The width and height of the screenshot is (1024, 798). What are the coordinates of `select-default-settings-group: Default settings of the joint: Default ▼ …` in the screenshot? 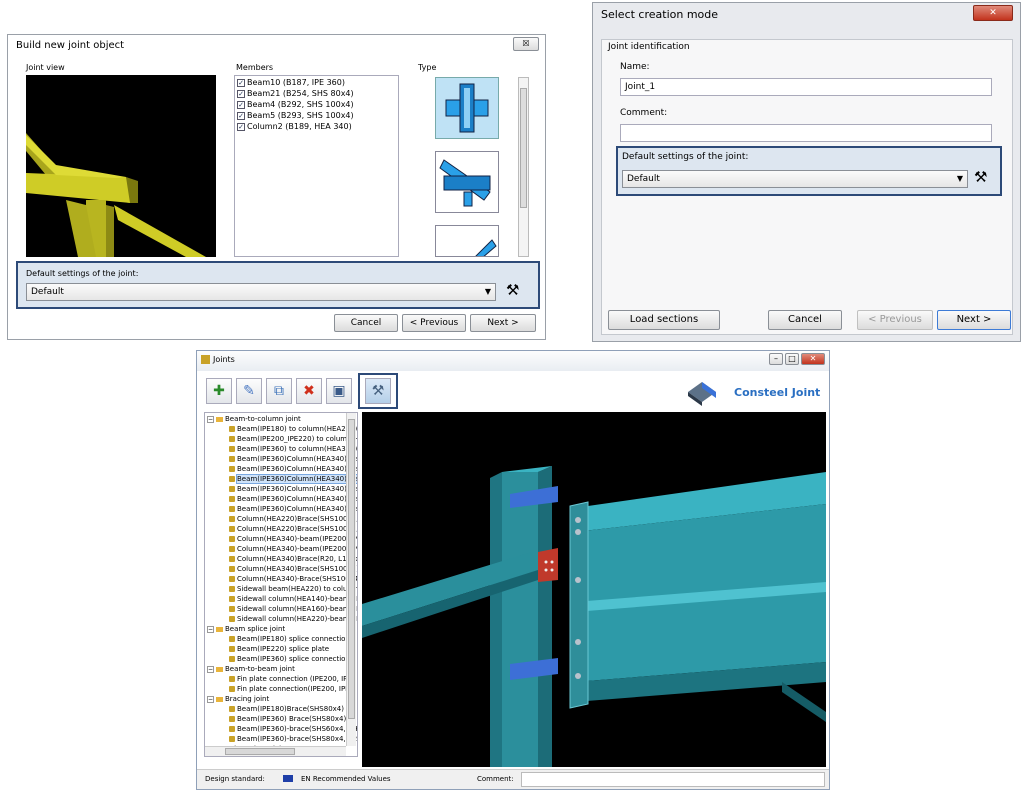 It's located at (809, 171).